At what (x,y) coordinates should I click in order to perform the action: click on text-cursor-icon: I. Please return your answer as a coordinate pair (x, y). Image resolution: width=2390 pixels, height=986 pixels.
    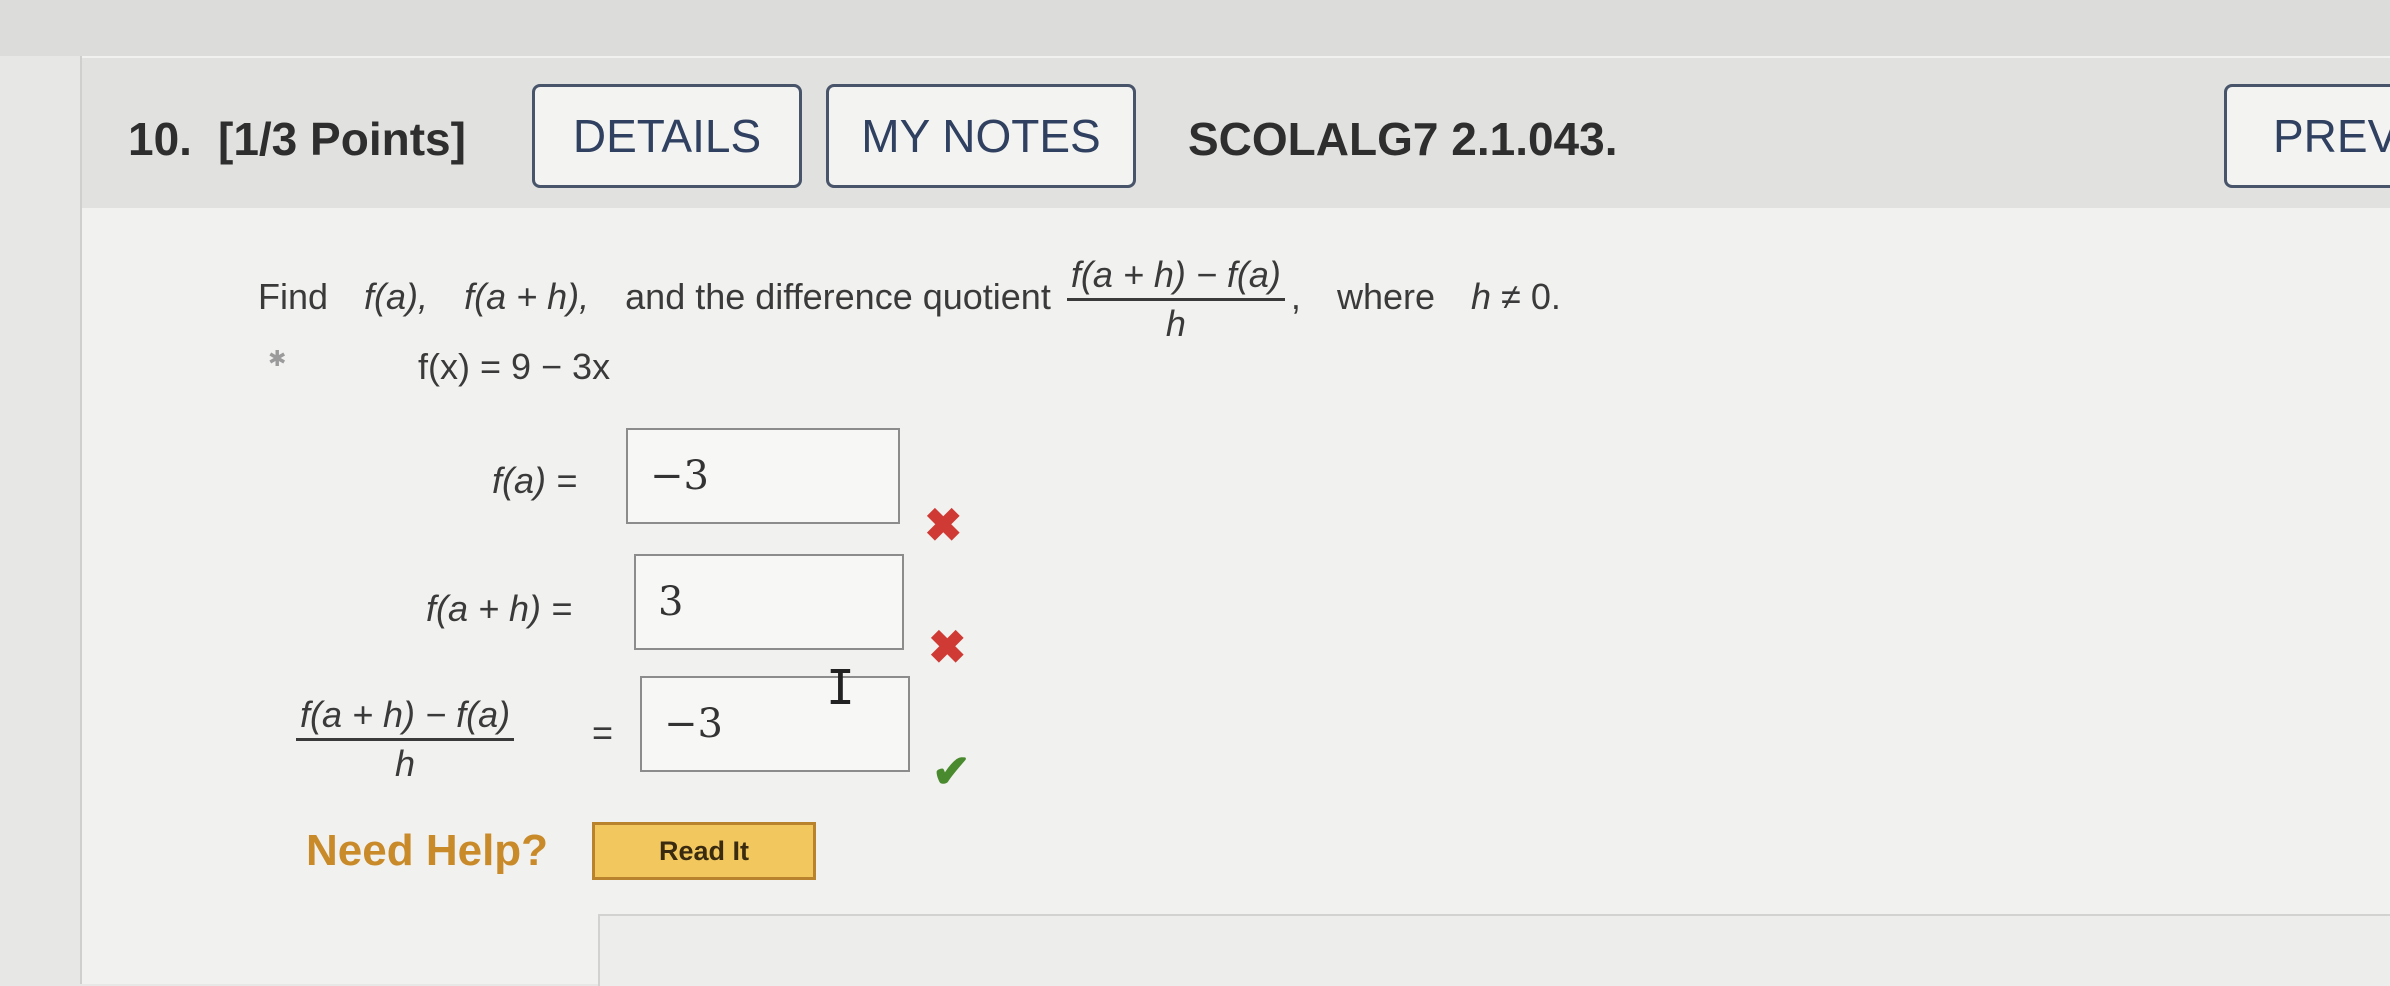
    Looking at the image, I should click on (840, 688).